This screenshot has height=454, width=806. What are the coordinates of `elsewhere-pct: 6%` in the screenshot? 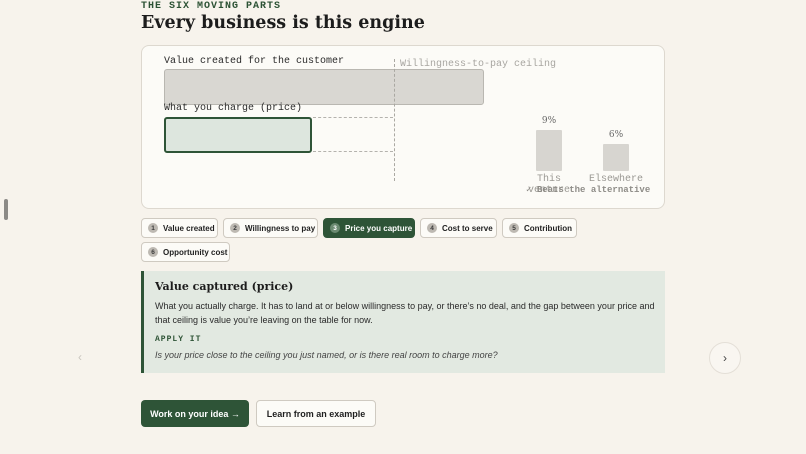 It's located at (616, 135).